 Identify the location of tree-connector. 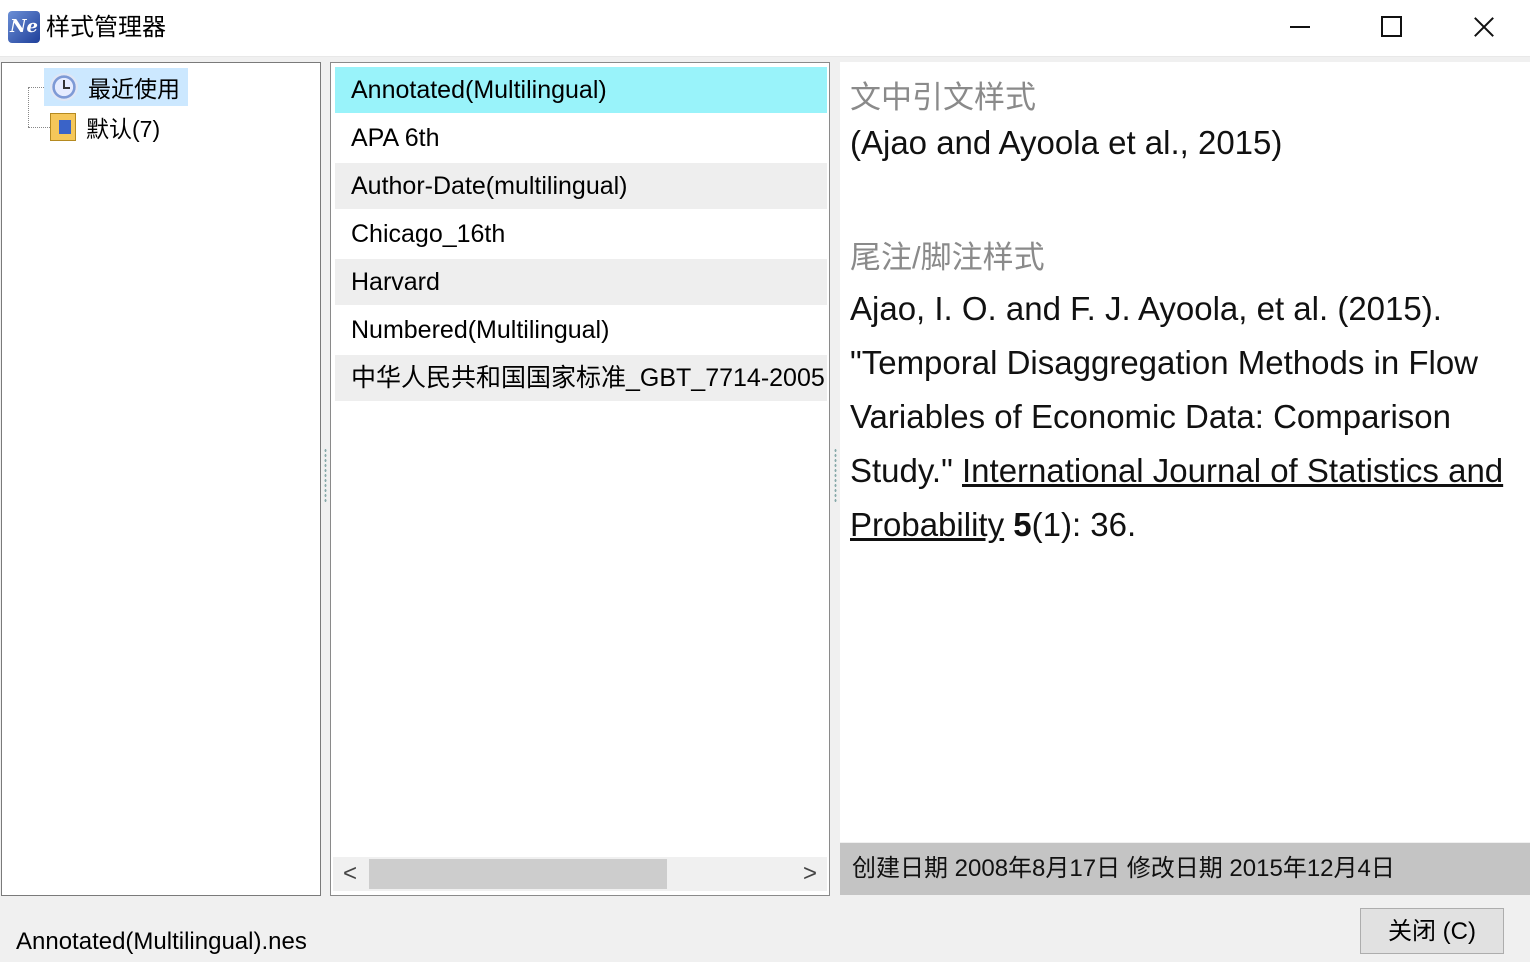
(28, 107).